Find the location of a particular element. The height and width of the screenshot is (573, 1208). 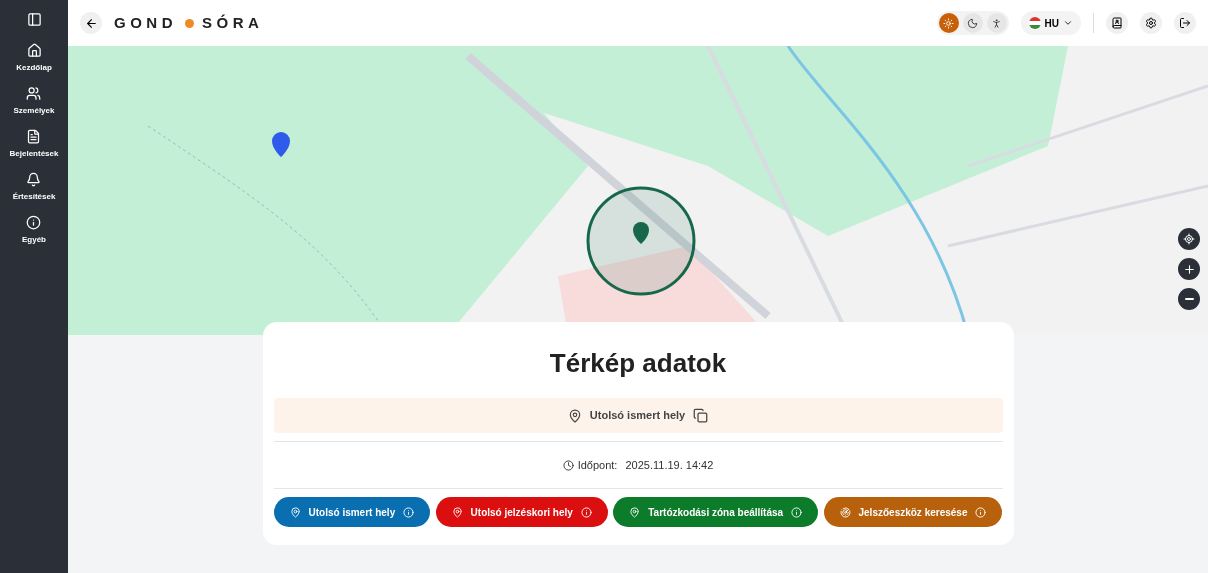

action-button: Utolsó ismert hely is located at coordinates (352, 512).